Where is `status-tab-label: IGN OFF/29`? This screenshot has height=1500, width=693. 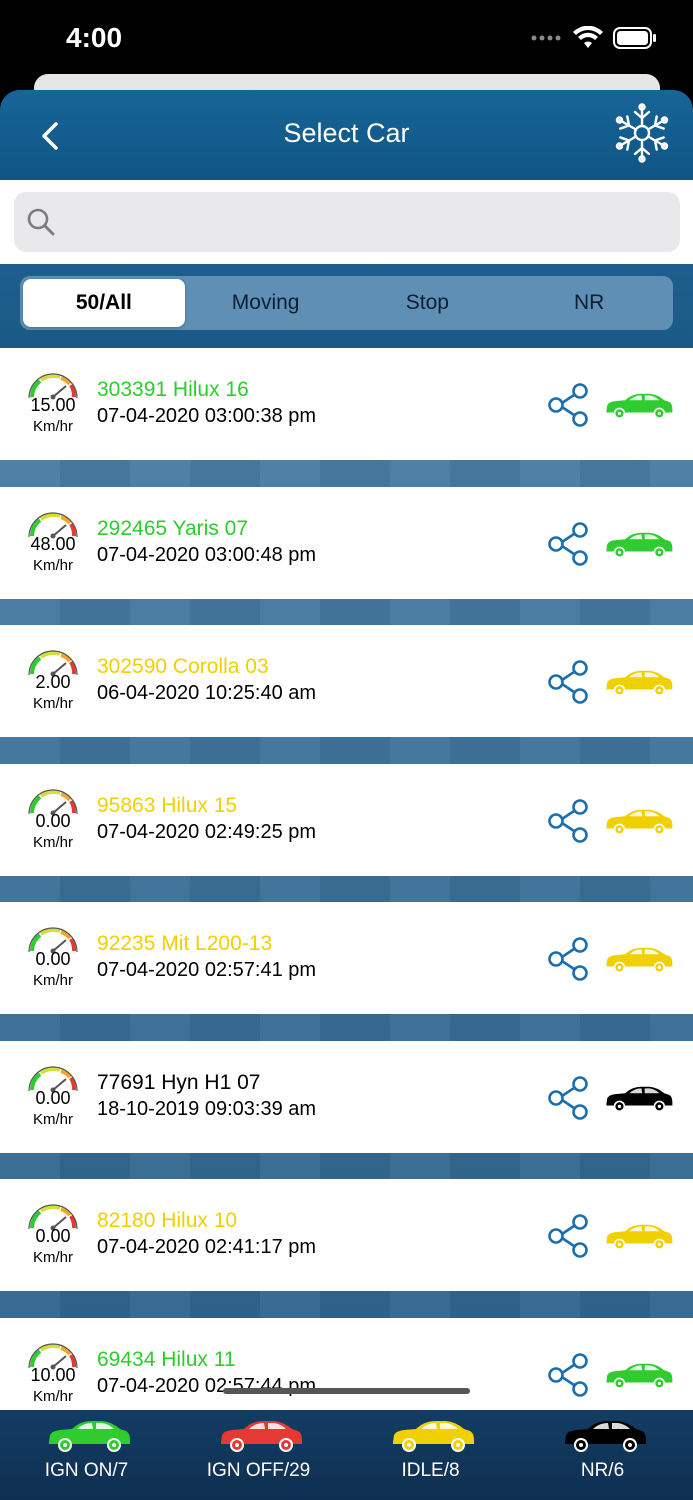 status-tab-label: IGN OFF/29 is located at coordinates (258, 1470).